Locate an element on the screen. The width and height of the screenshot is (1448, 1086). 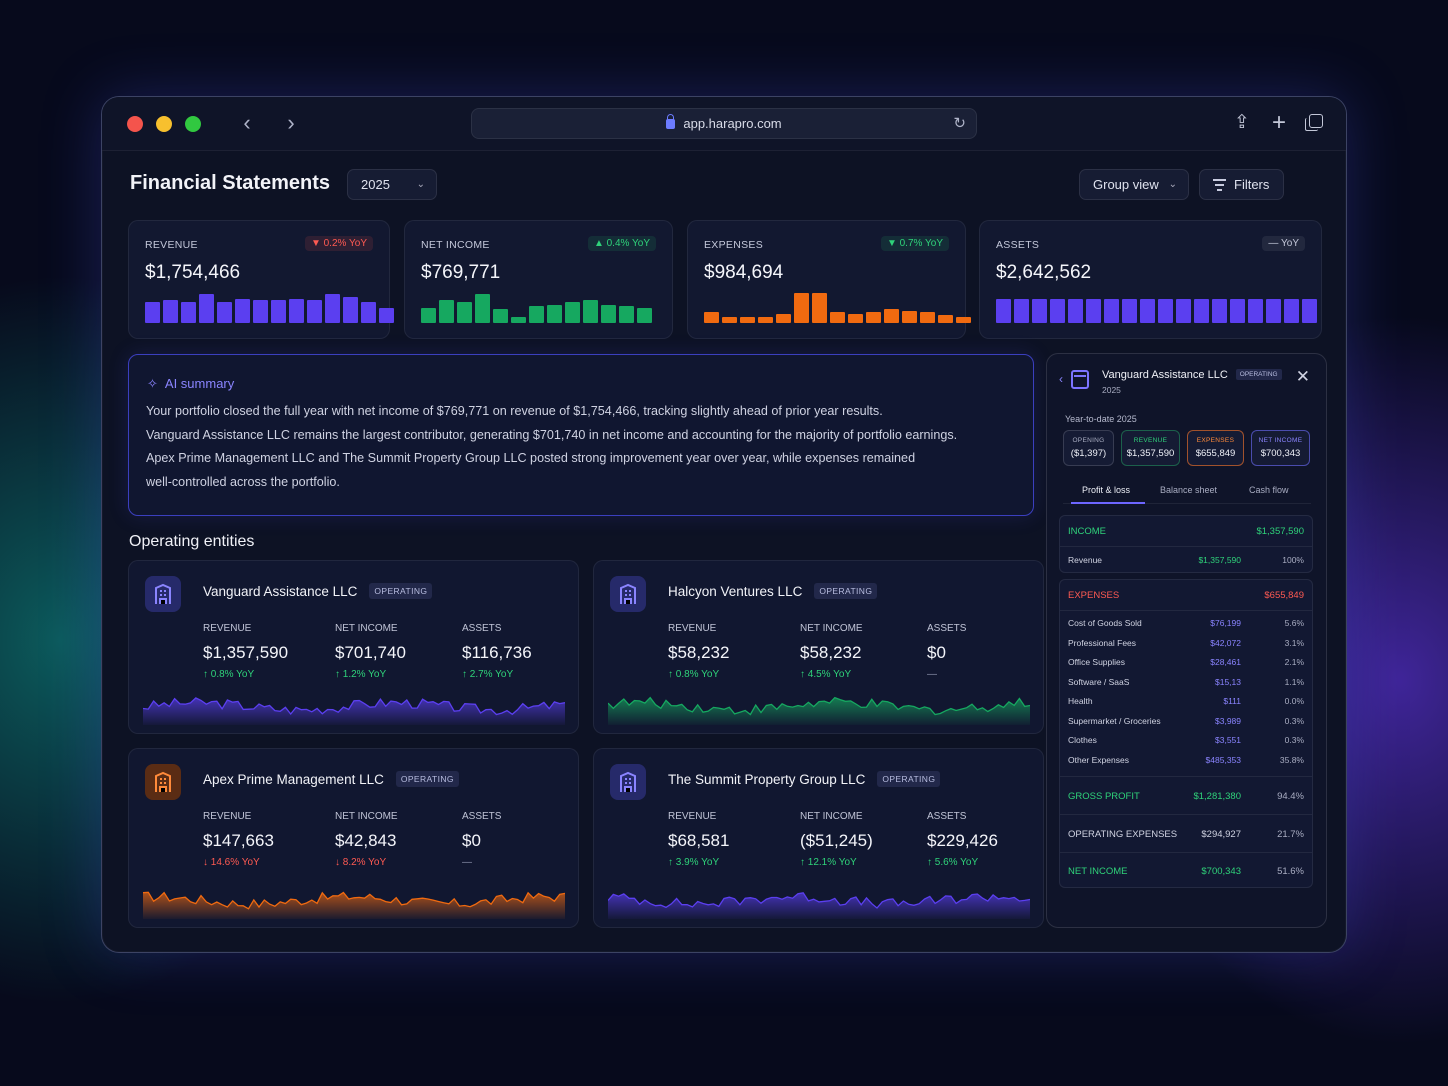
new-tab-icon: + is located at coordinates (1279, 123).